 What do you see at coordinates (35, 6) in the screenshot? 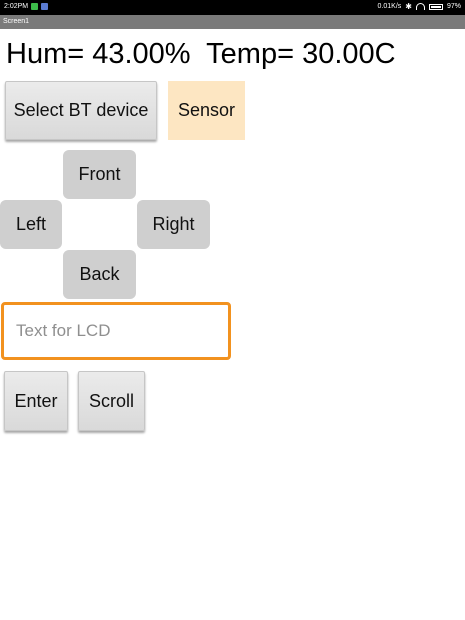
I see `notification-green-icon` at bounding box center [35, 6].